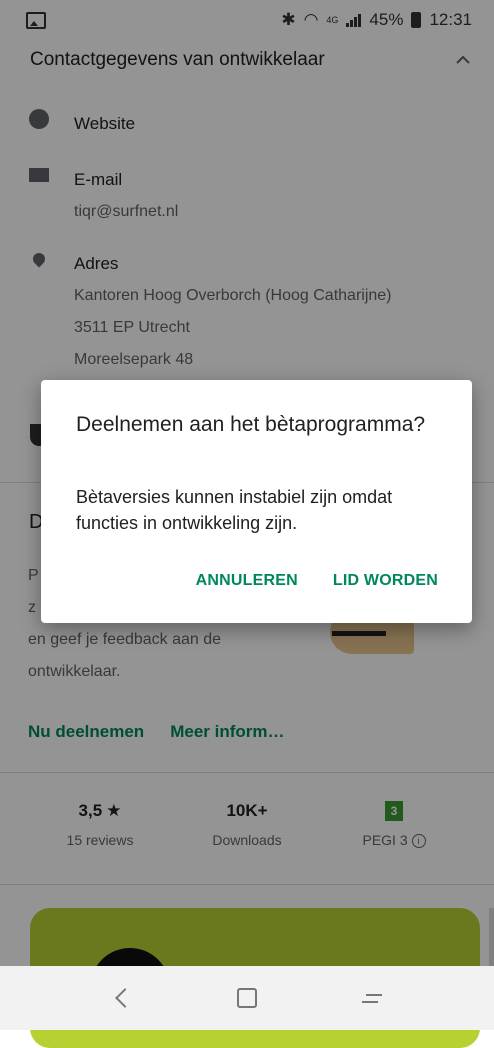  Describe the element at coordinates (251, 424) in the screenshot. I see `dialog-title: Deelnemen aan het bètaprogramma?` at that location.